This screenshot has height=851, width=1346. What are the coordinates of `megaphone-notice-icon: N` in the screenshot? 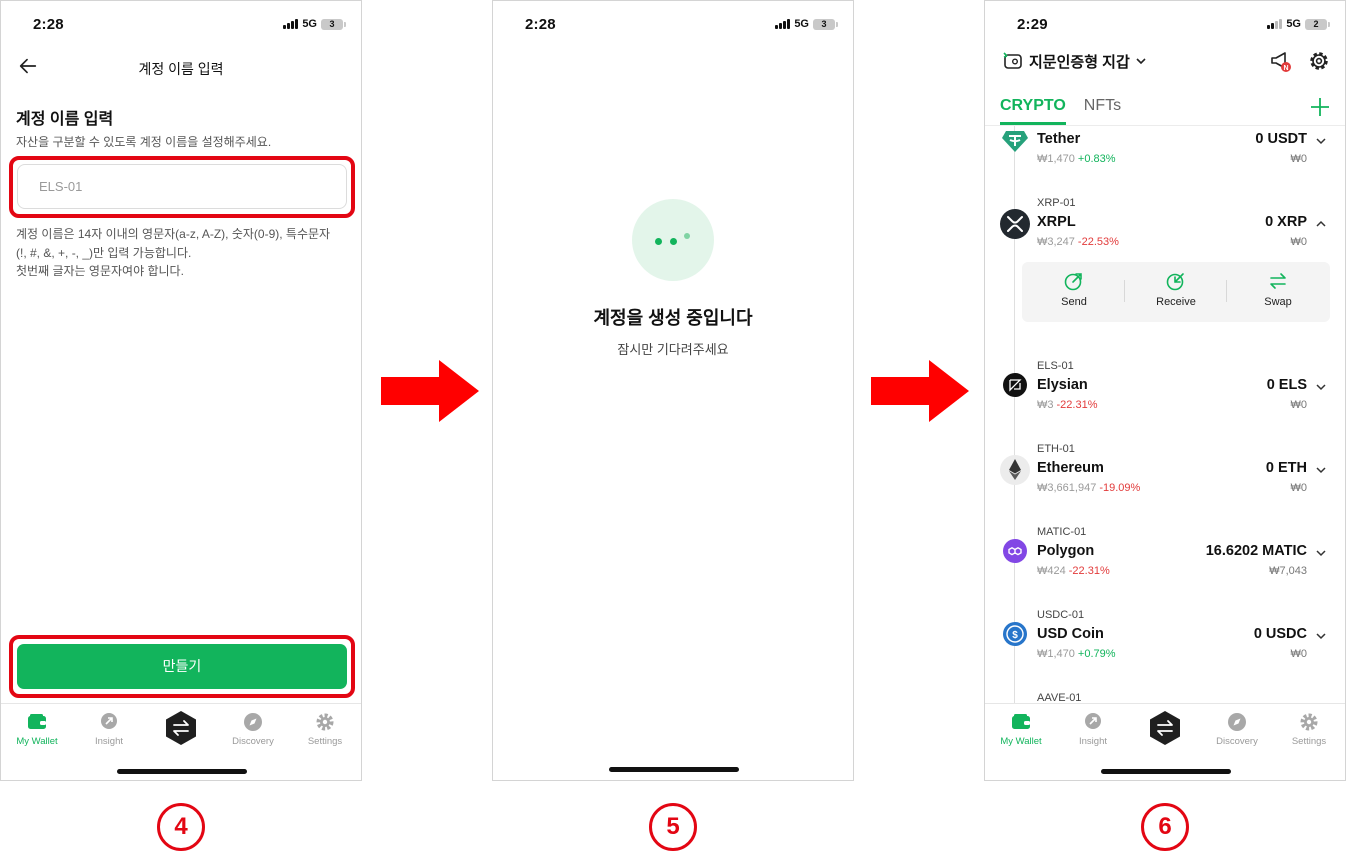 It's located at (1281, 61).